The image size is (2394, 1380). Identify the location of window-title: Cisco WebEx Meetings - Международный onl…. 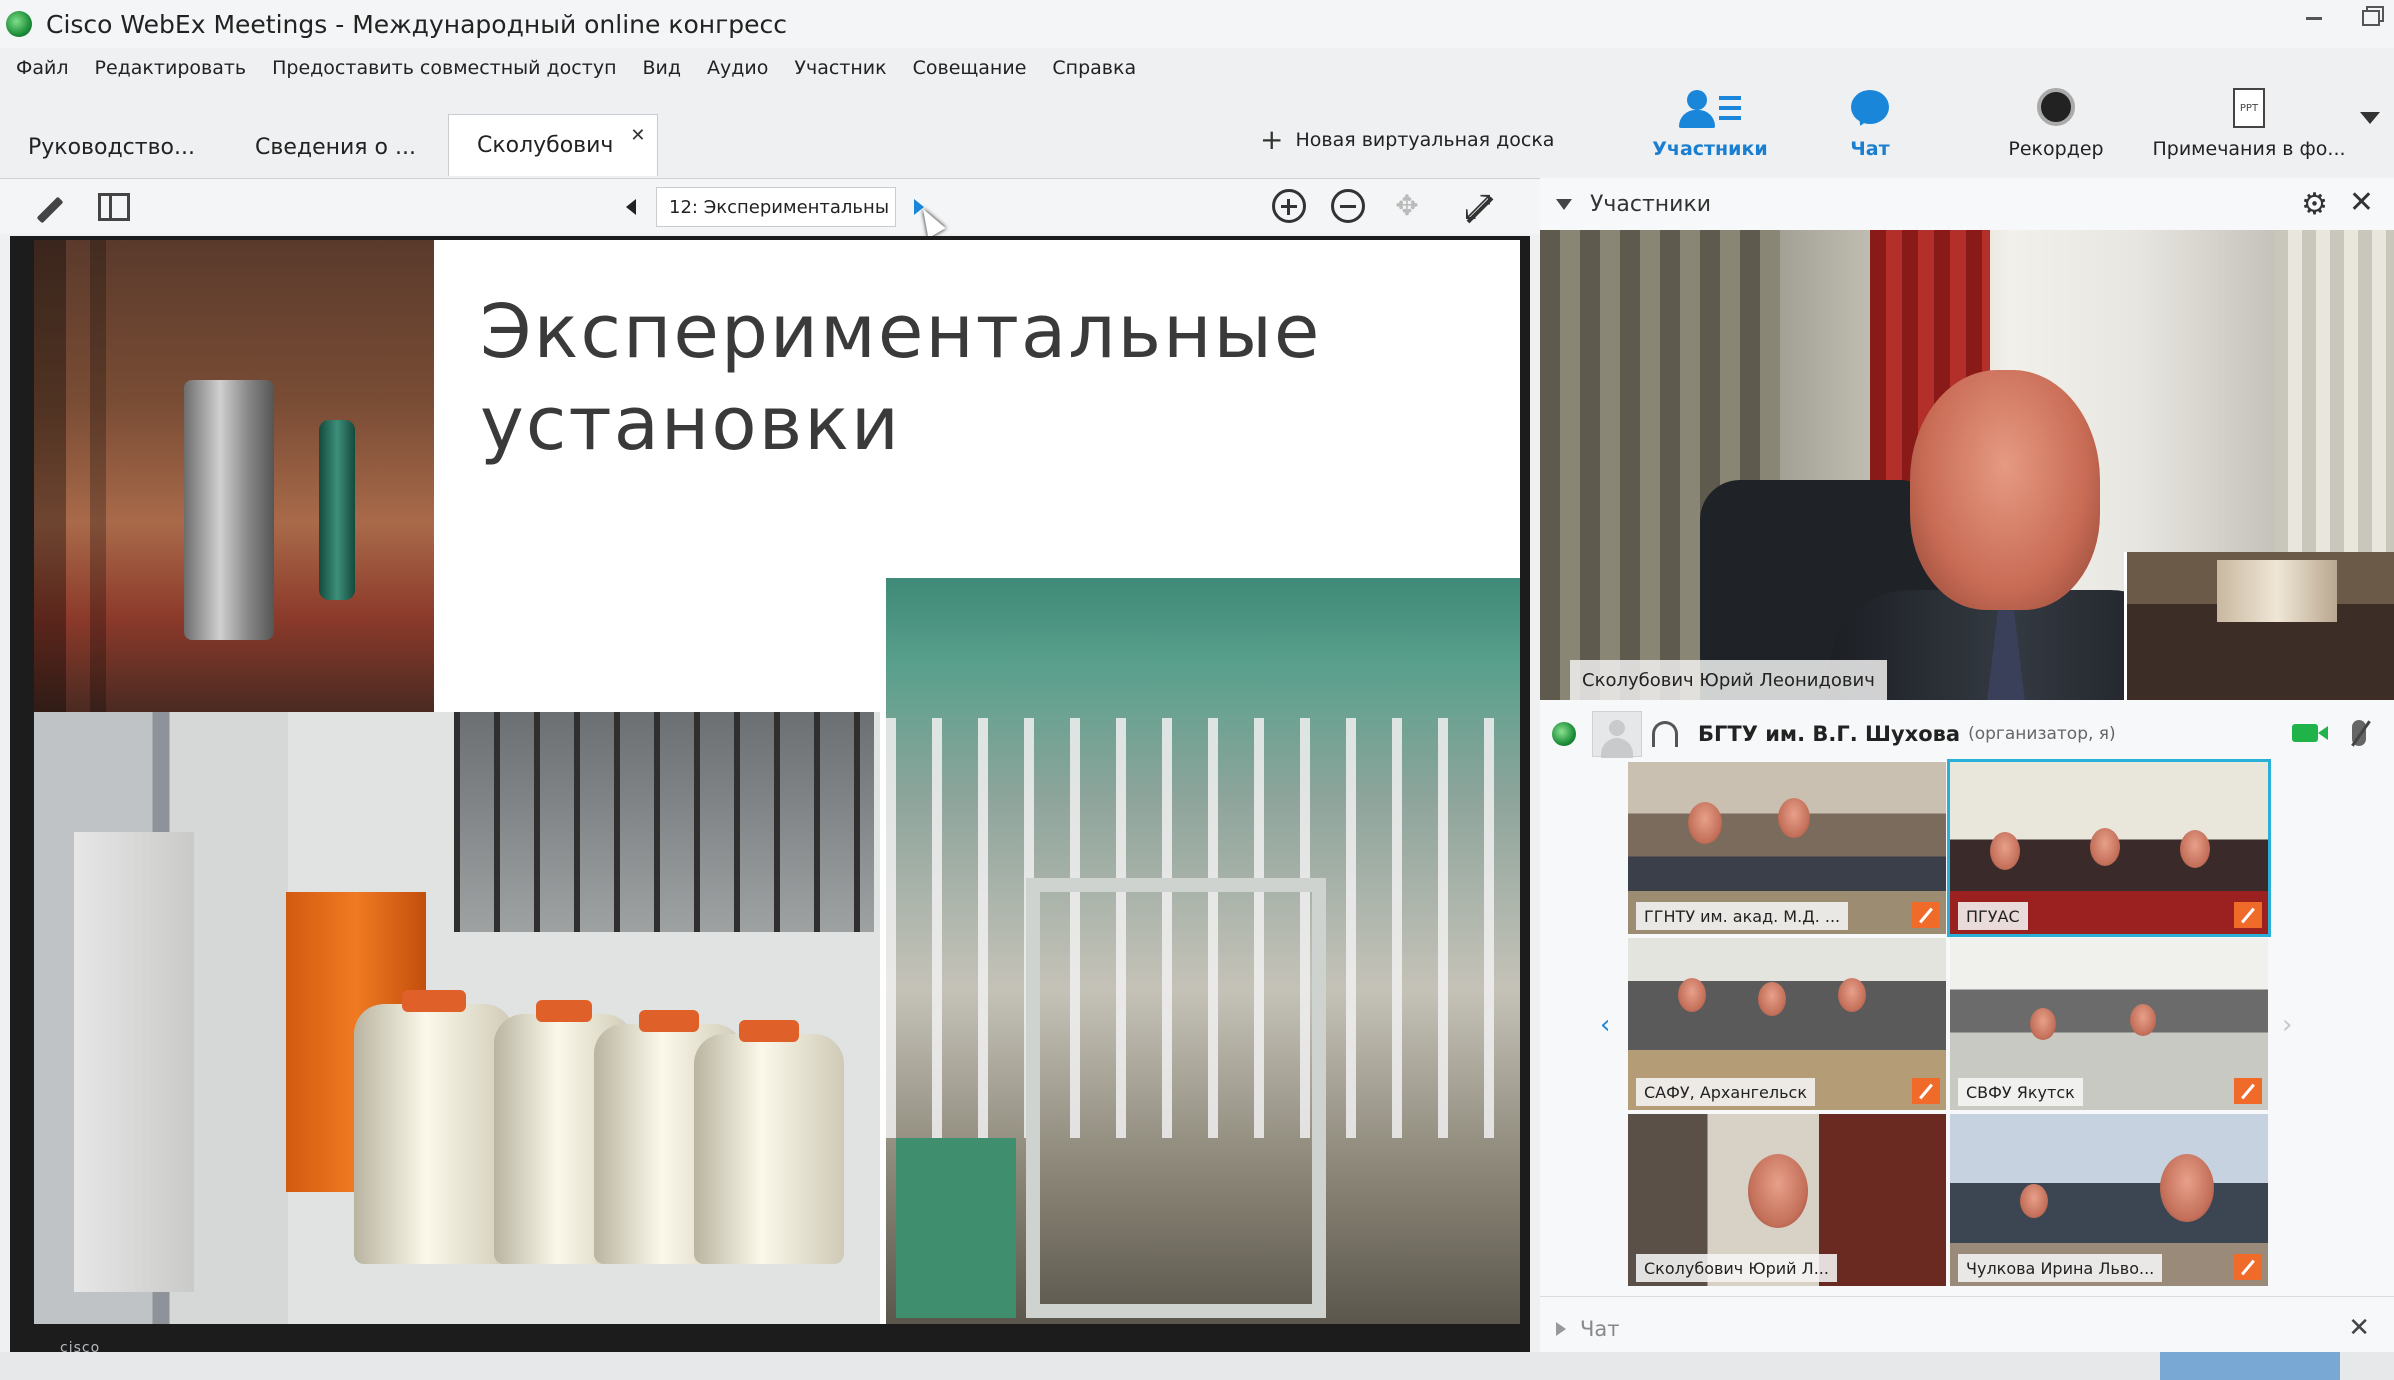
(416, 24).